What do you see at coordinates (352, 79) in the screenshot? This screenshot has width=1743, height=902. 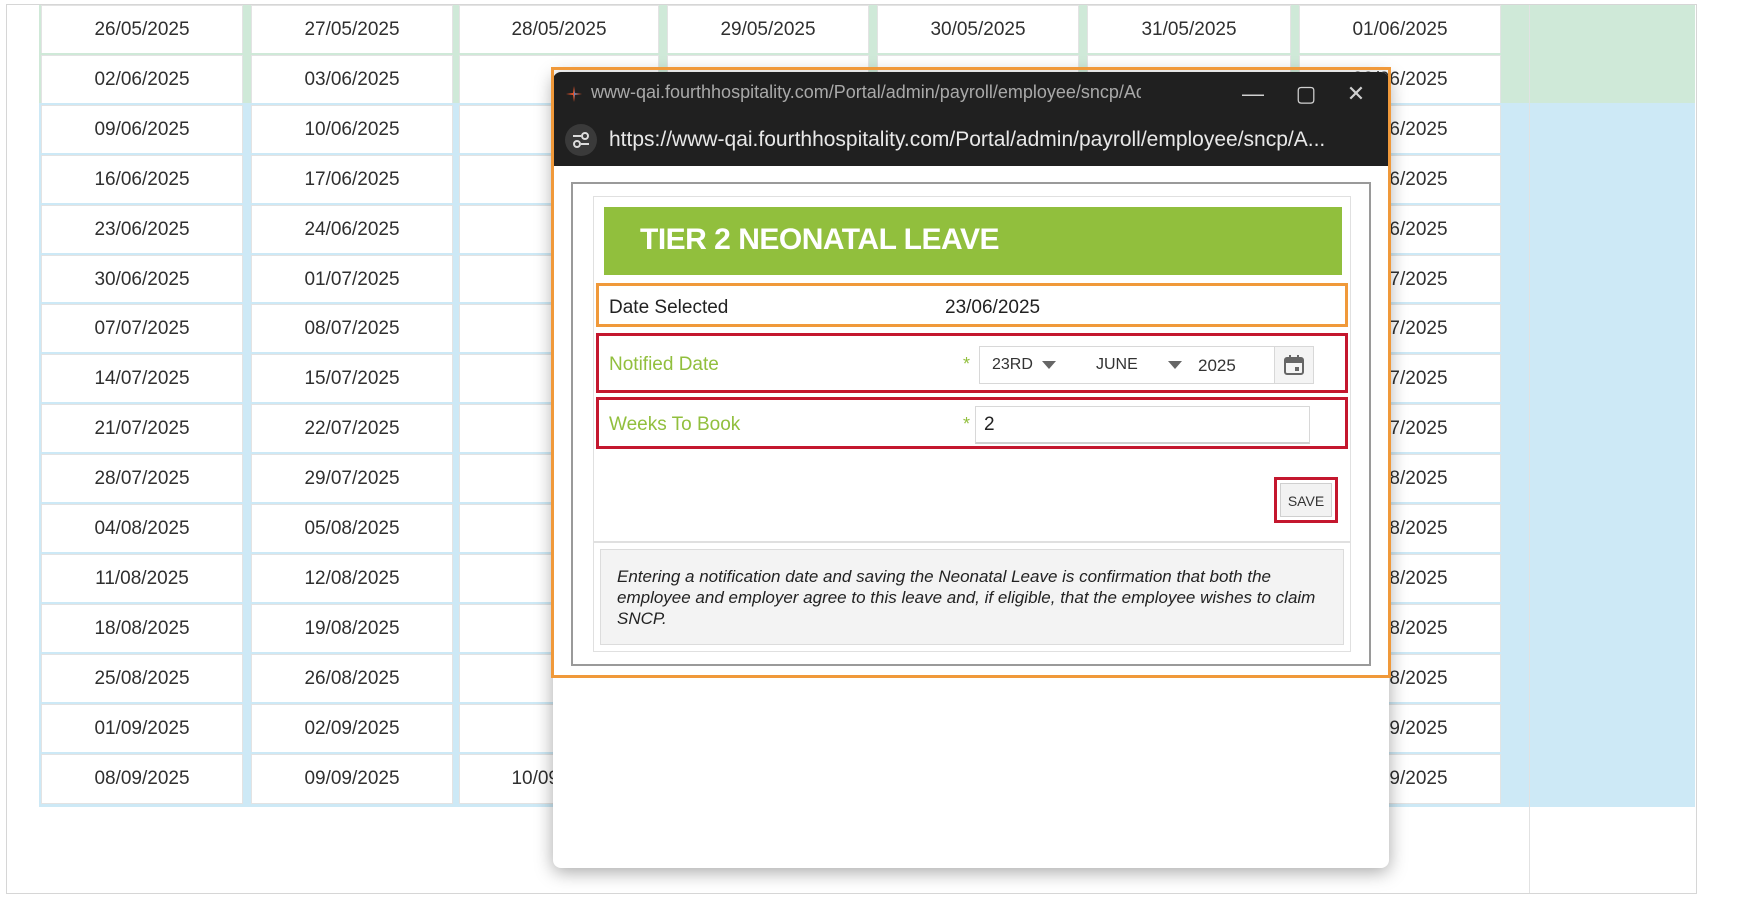 I see `calendar-day-cell: 03/06/2025` at bounding box center [352, 79].